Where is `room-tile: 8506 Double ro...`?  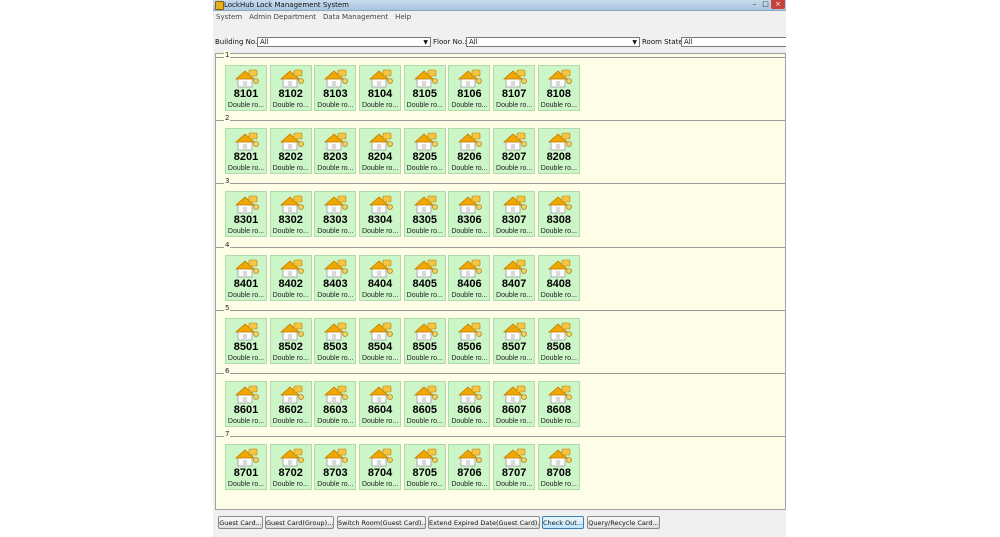
room-tile: 8506 Double ro... is located at coordinates (469, 340).